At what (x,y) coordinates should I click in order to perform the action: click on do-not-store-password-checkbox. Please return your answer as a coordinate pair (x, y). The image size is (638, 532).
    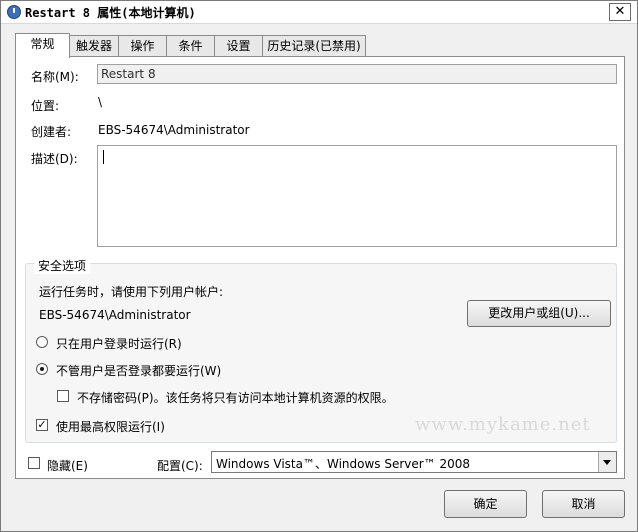
    Looking at the image, I should click on (63, 396).